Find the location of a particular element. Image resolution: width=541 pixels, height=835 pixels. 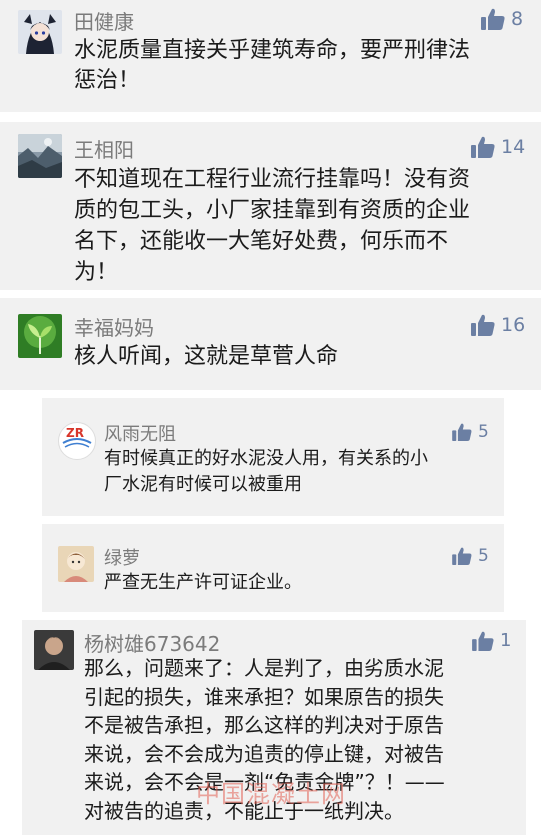

green-sprout-icon is located at coordinates (40, 336).